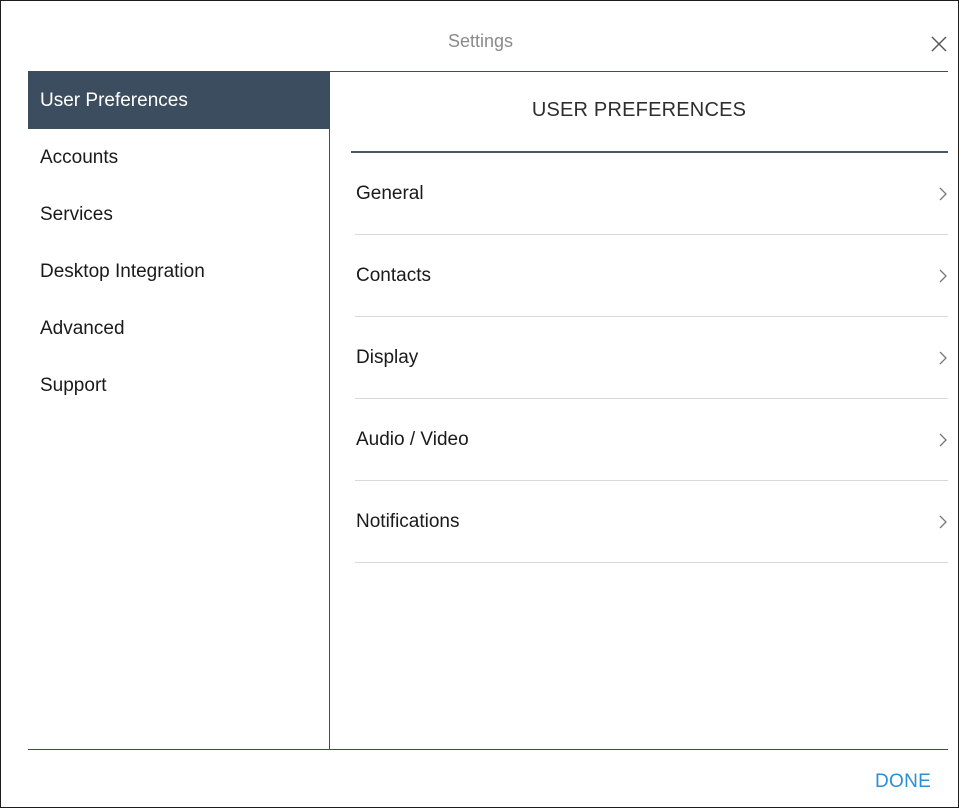 This screenshot has width=959, height=808. What do you see at coordinates (639, 110) in the screenshot?
I see `panel-heading: USER PREFERENCES` at bounding box center [639, 110].